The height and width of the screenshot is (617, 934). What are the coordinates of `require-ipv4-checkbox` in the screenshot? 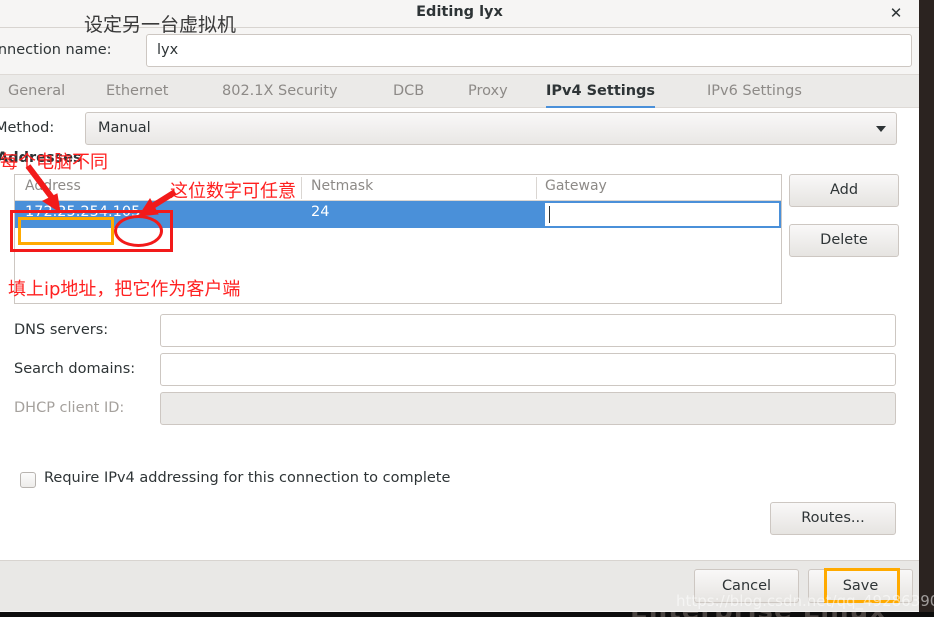 It's located at (28, 480).